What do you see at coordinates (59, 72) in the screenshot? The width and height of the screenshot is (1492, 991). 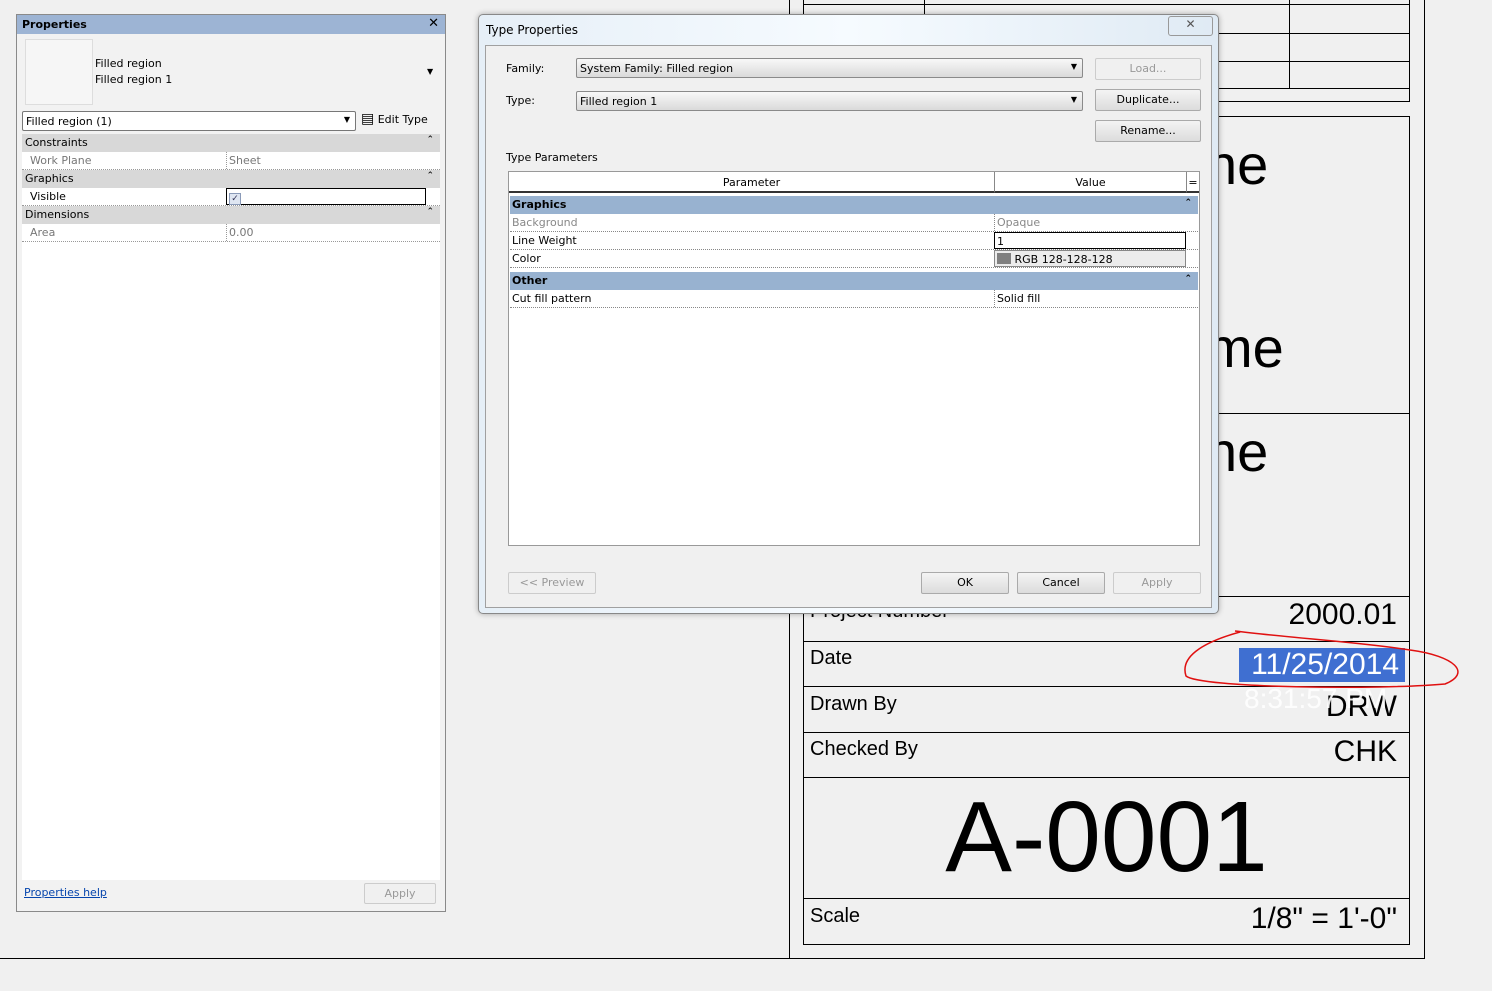 I see `type-preview-image` at bounding box center [59, 72].